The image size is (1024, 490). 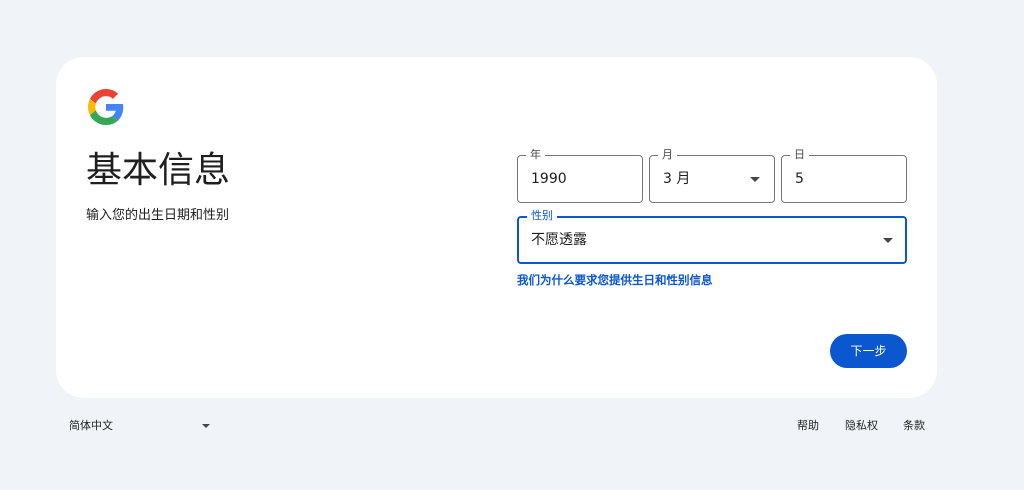 What do you see at coordinates (206, 426) in the screenshot?
I see `language-caret-down-icon` at bounding box center [206, 426].